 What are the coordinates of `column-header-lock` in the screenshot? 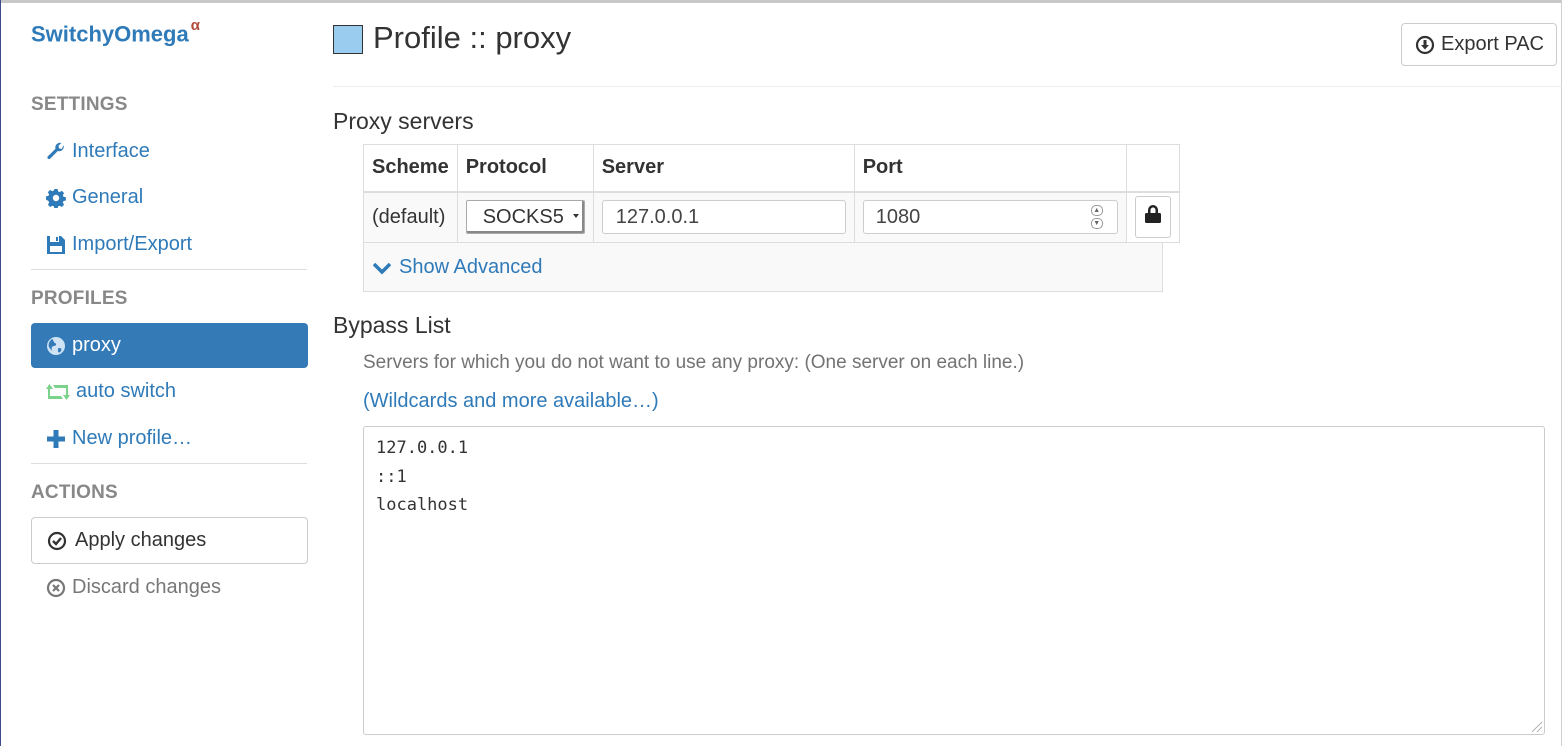 It's located at (1152, 168).